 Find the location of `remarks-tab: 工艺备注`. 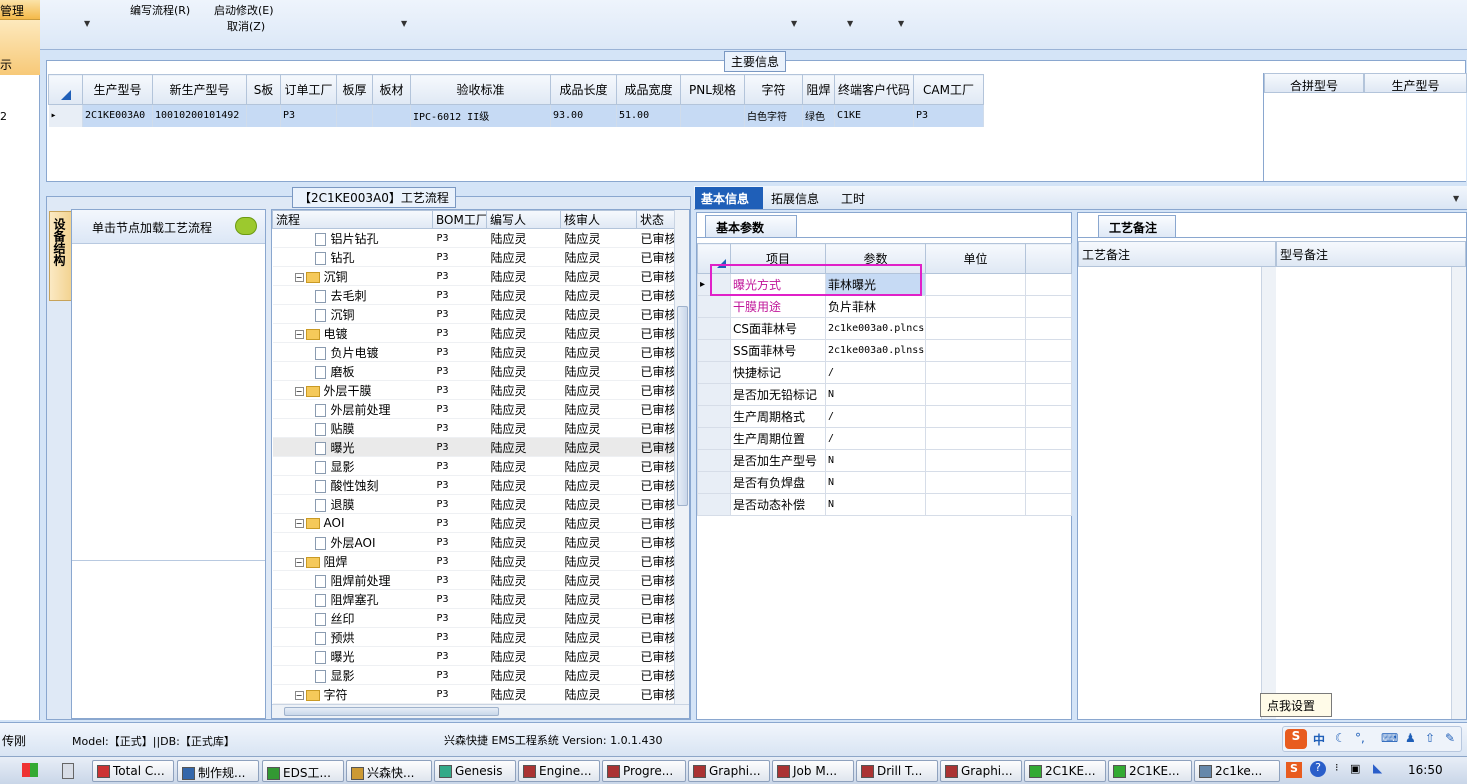

remarks-tab: 工艺备注 is located at coordinates (1137, 226).